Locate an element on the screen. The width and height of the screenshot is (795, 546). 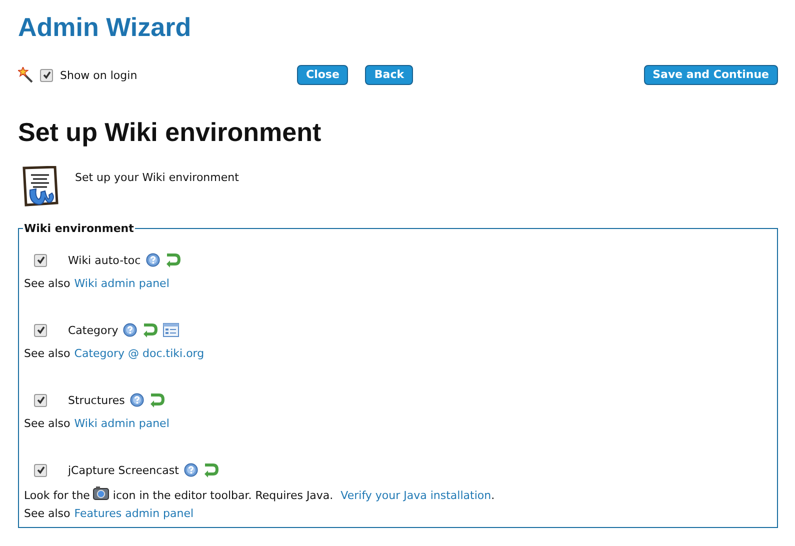
panel-legend: Wiki environment is located at coordinates (79, 228).